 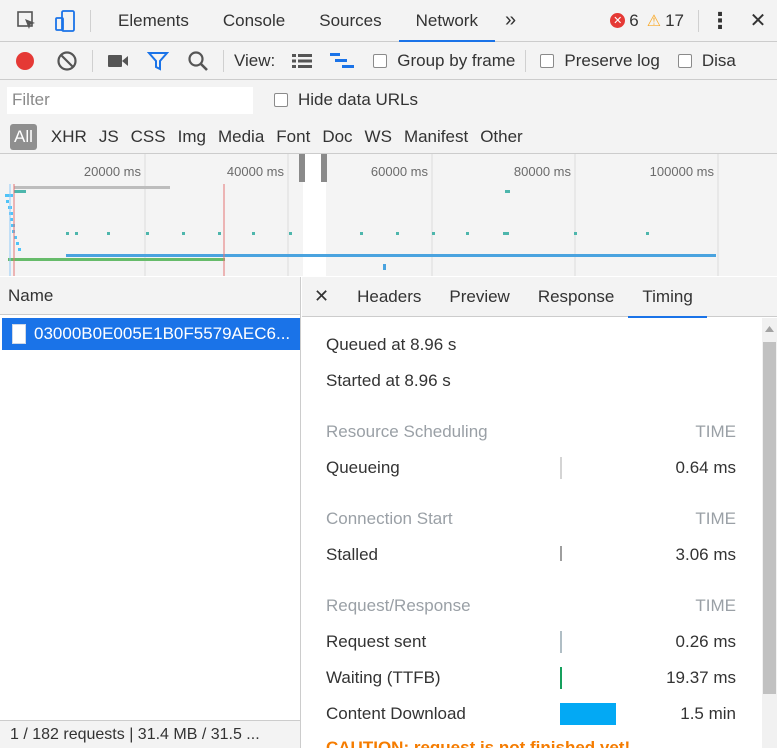 What do you see at coordinates (510, 21) in the screenshot?
I see `more-tabs-icon: »` at bounding box center [510, 21].